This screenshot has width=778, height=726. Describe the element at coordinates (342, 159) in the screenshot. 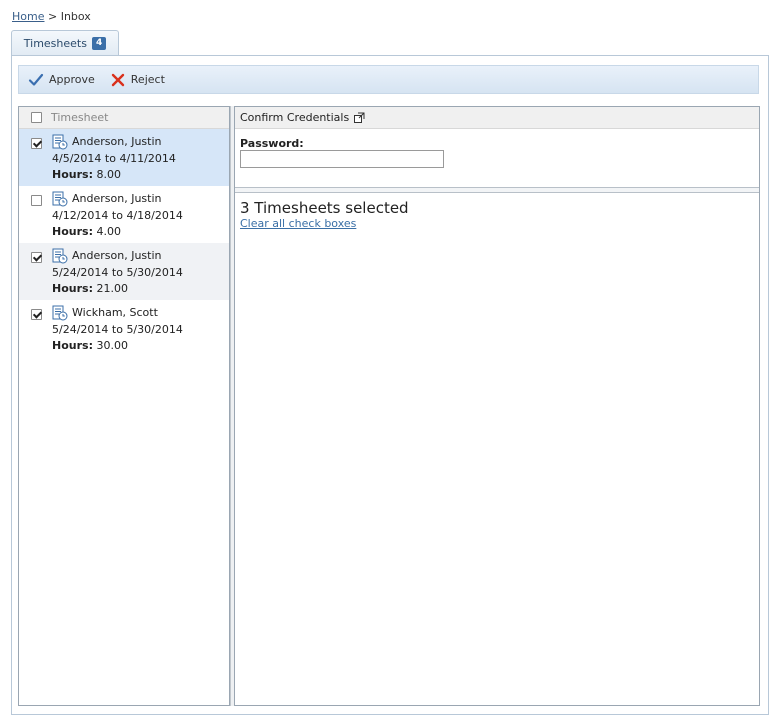

I see `password-field` at that location.